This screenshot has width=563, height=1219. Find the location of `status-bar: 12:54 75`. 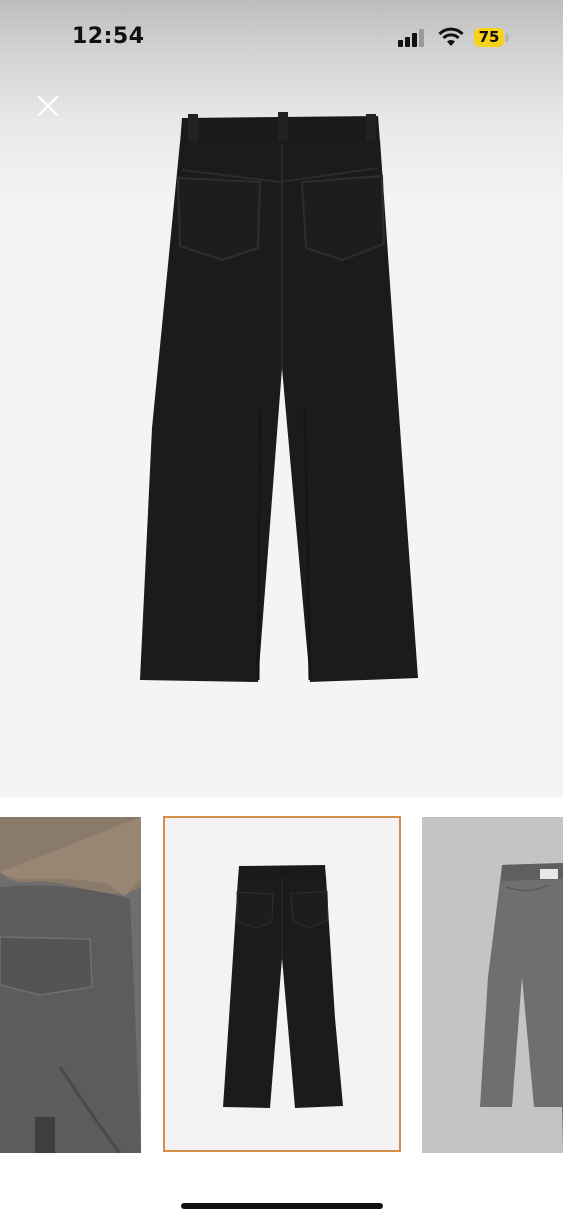

status-bar: 12:54 75 is located at coordinates (281, 39).